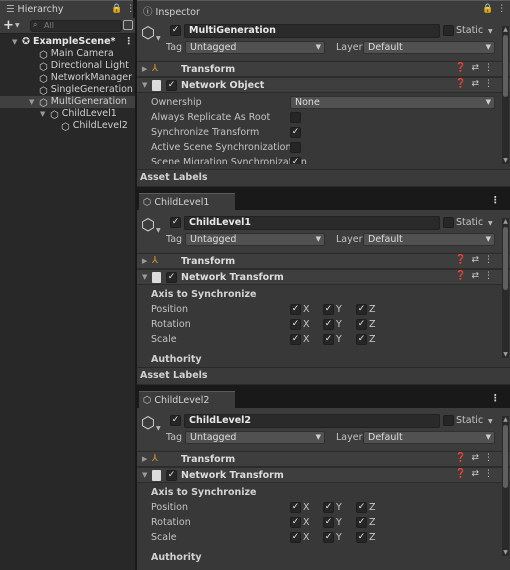  I want to click on add-button: +, so click(8, 25).